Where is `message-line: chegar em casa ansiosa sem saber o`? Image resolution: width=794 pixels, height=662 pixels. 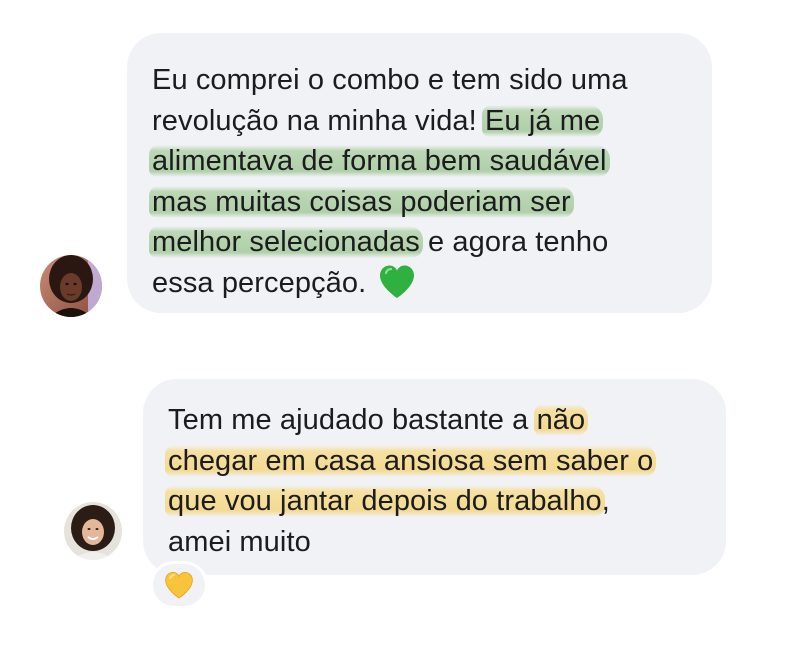
message-line: chegar em casa ansiosa sem saber o is located at coordinates (434, 461).